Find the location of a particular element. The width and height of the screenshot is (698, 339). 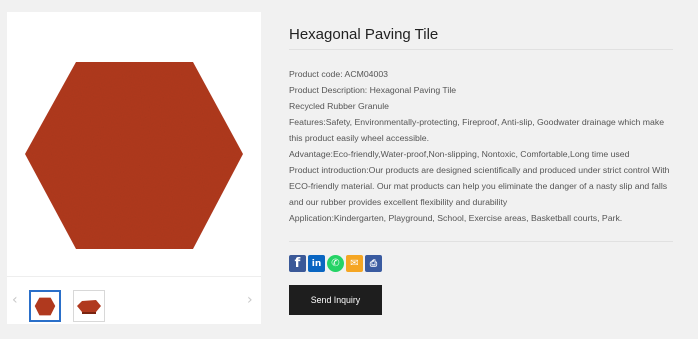

hexagon-tile-side-thumb-image is located at coordinates (89, 307).